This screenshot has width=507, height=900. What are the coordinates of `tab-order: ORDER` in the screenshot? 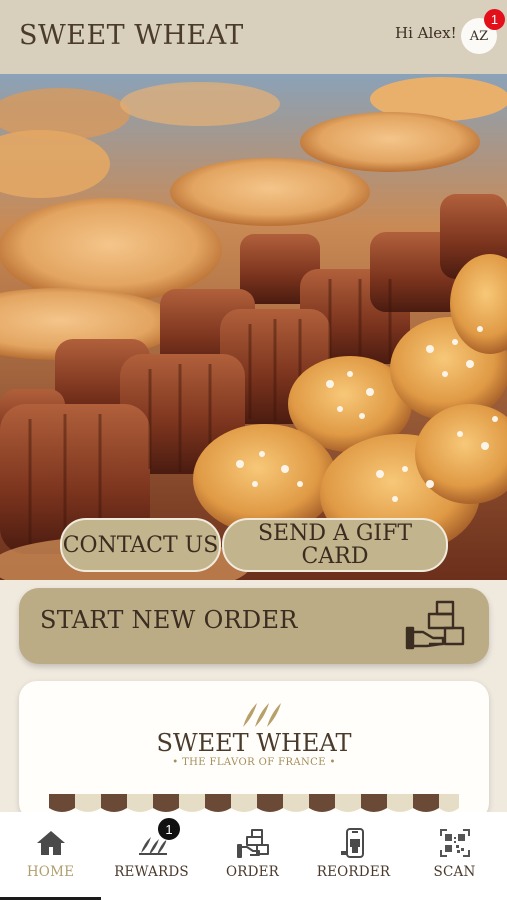 It's located at (252, 856).